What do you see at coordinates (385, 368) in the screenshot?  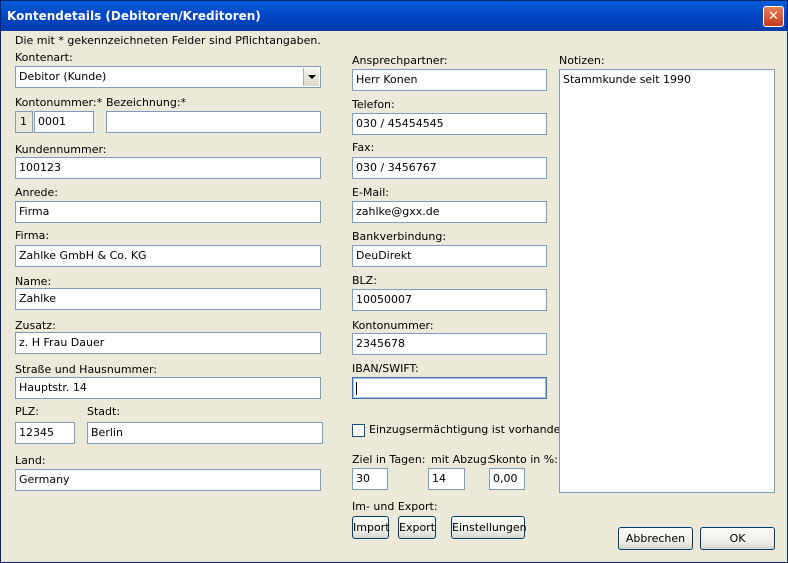 I see `iban-label: IBAN/SWIFT:` at bounding box center [385, 368].